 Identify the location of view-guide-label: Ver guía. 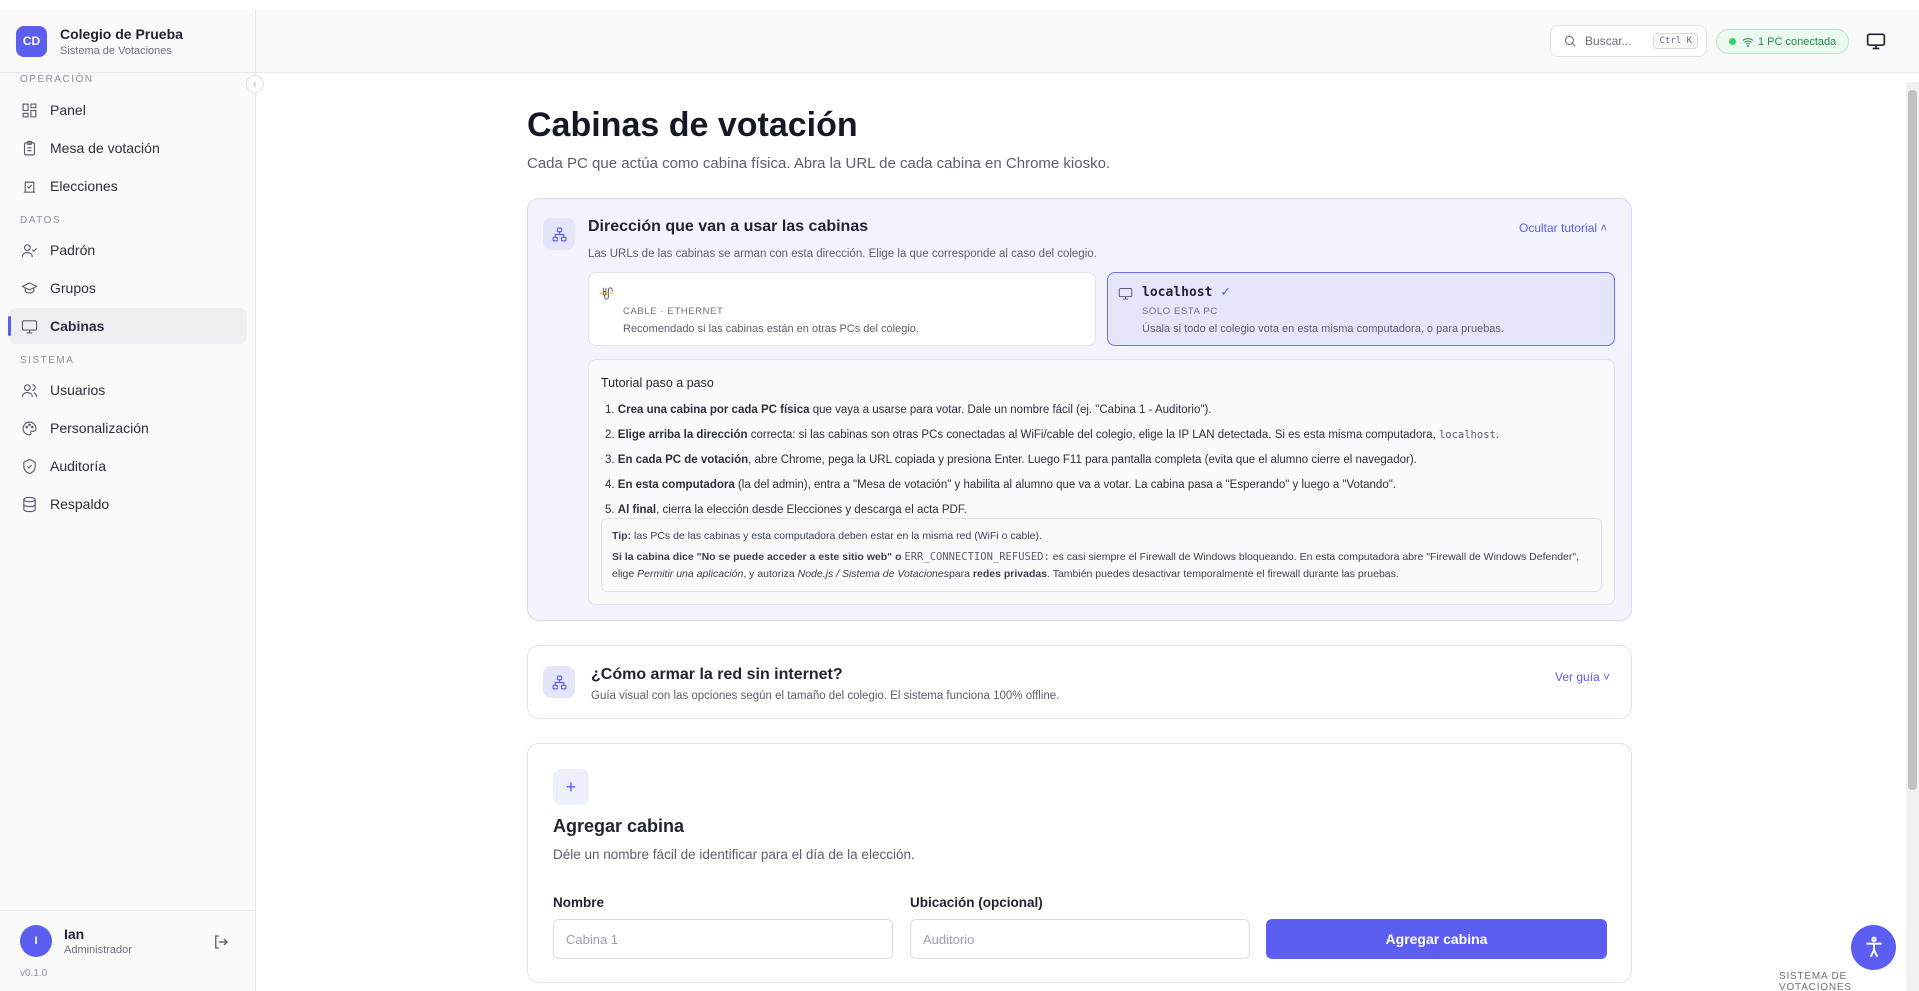
(1577, 677).